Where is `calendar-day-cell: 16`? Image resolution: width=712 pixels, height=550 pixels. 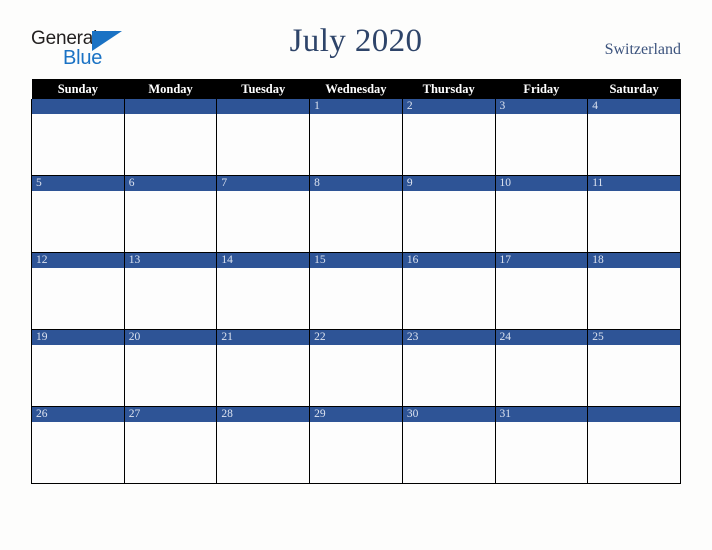 calendar-day-cell: 16 is located at coordinates (448, 291).